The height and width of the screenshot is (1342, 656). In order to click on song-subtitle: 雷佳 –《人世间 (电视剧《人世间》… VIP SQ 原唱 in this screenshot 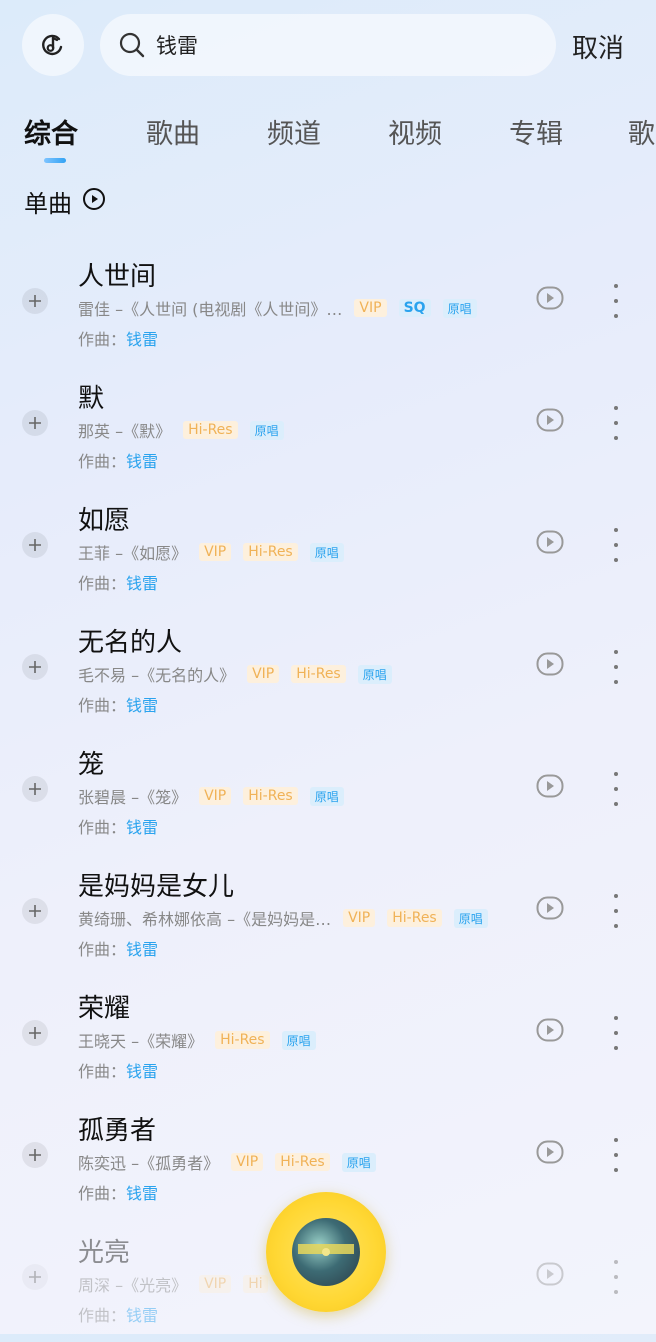, I will do `click(277, 308)`.